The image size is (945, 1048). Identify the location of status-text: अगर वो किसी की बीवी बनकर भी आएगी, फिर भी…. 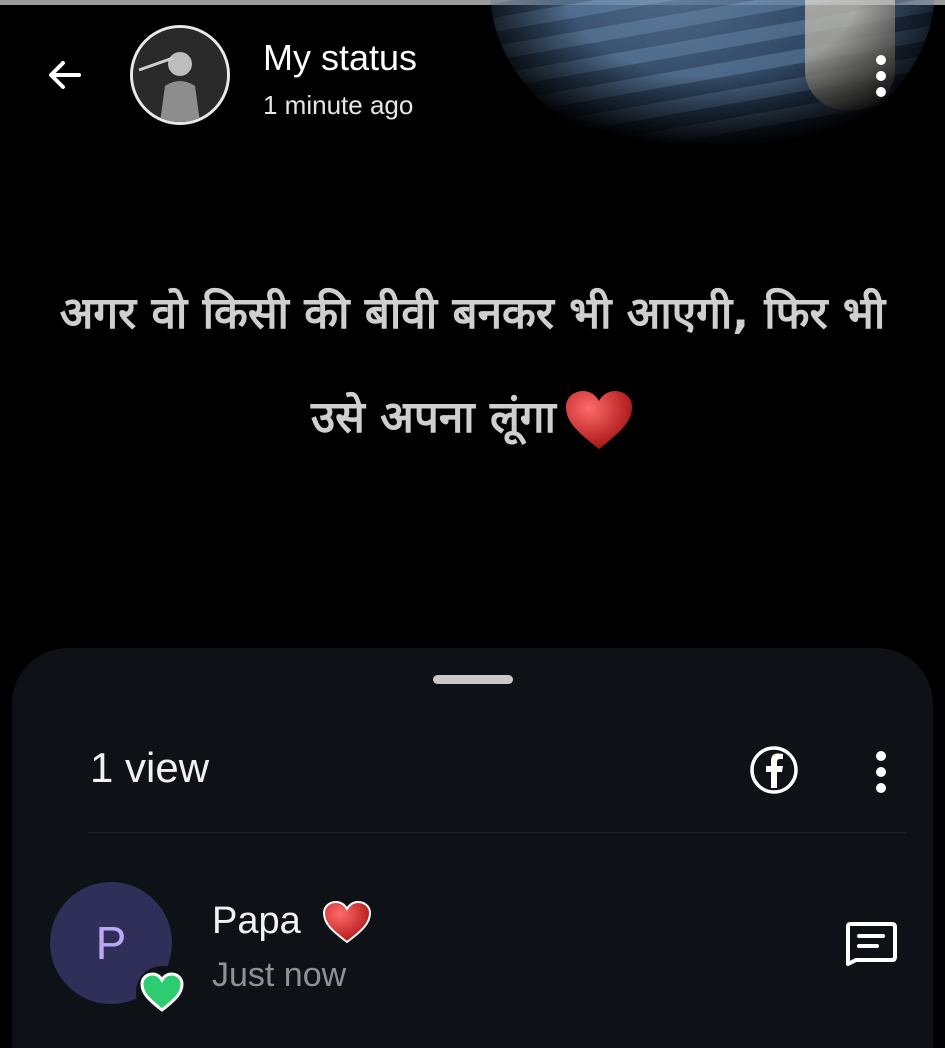
(472, 365).